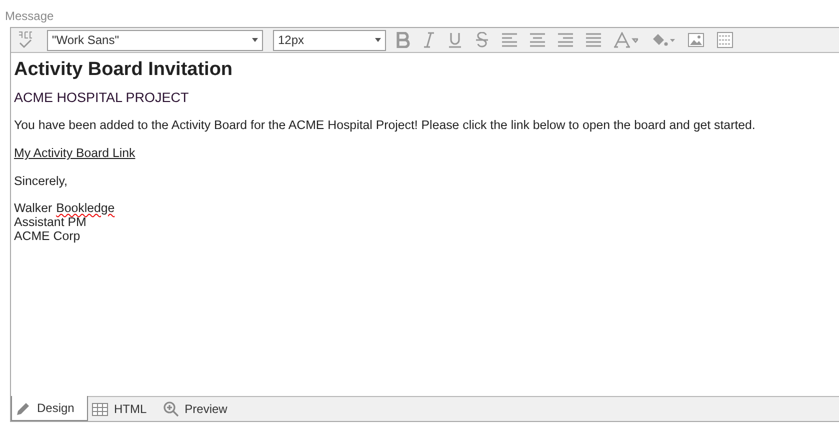 Image resolution: width=839 pixels, height=433 pixels. What do you see at coordinates (23, 408) in the screenshot?
I see `pencil-icon` at bounding box center [23, 408].